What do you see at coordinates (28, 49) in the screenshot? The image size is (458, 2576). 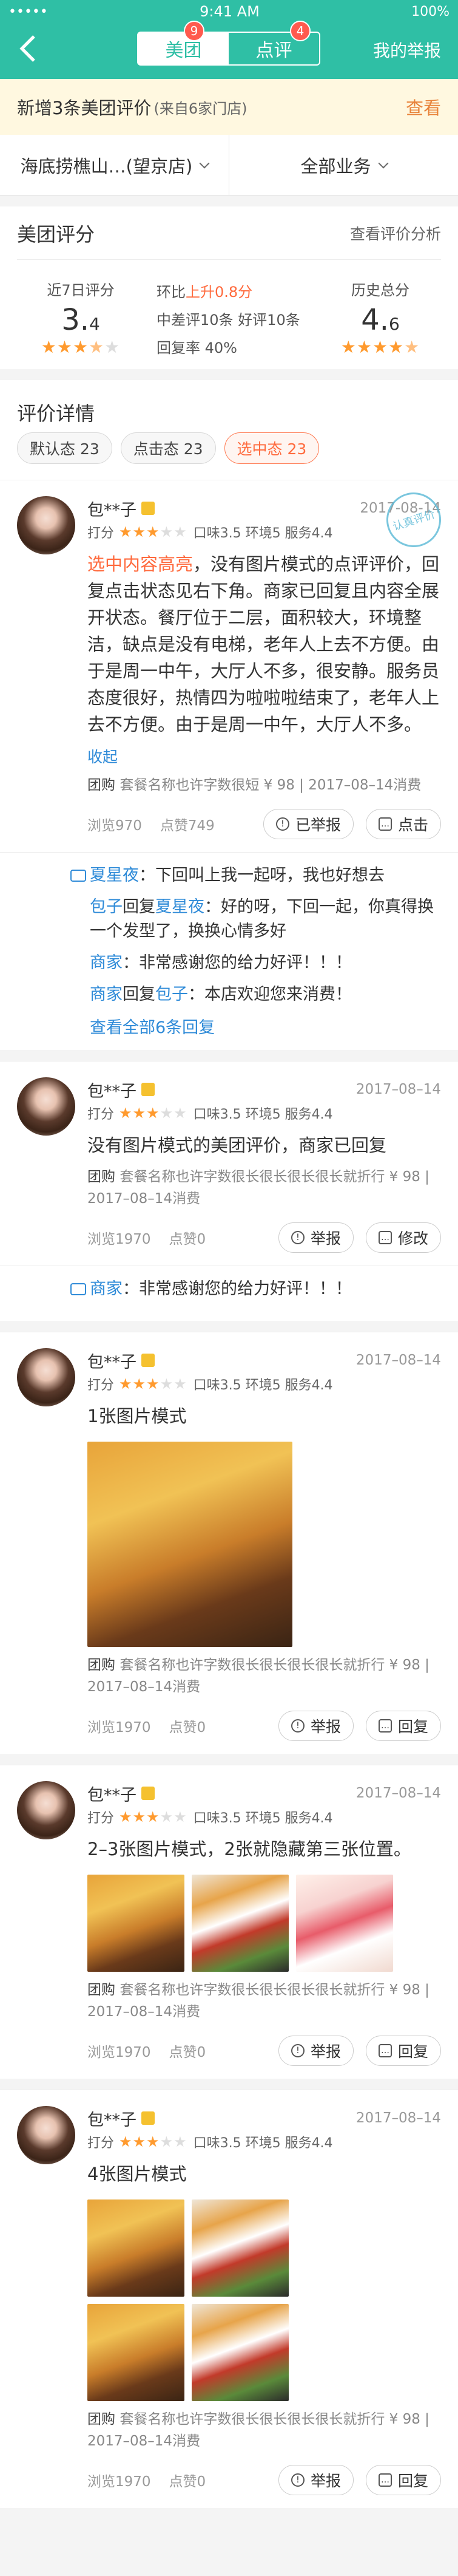 I see `back-icon` at bounding box center [28, 49].